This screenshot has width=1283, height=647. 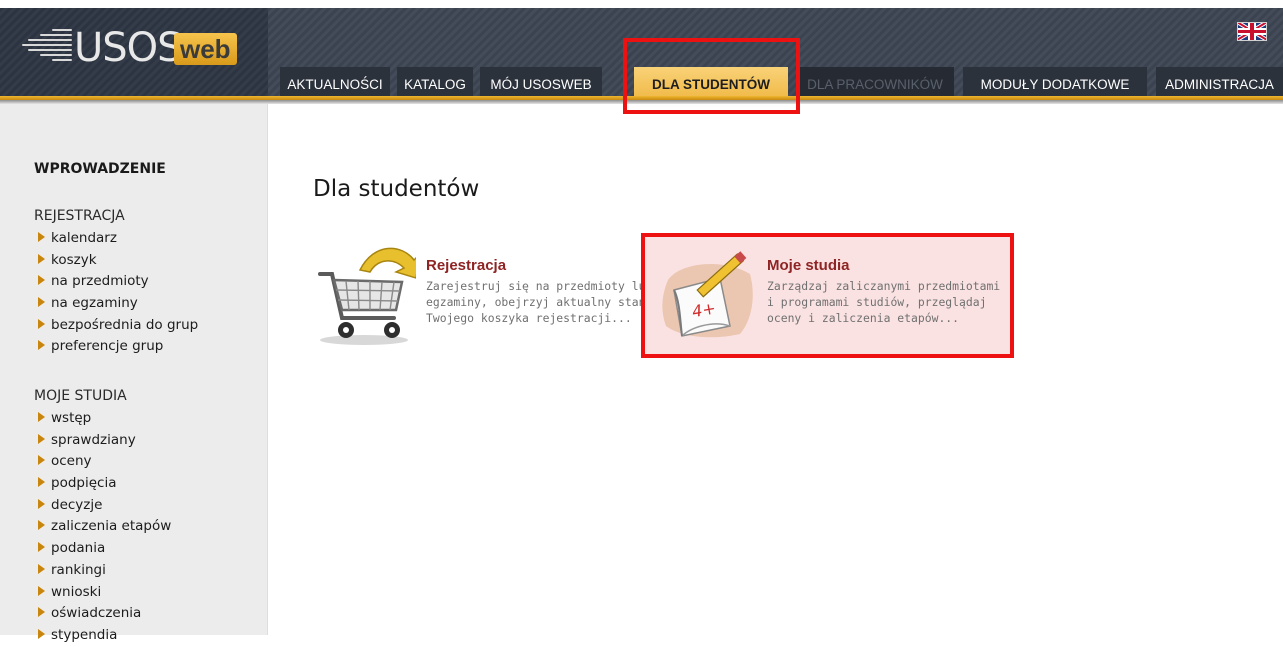 What do you see at coordinates (104, 636) in the screenshot?
I see `sidebar-item-stypendia: stypendia` at bounding box center [104, 636].